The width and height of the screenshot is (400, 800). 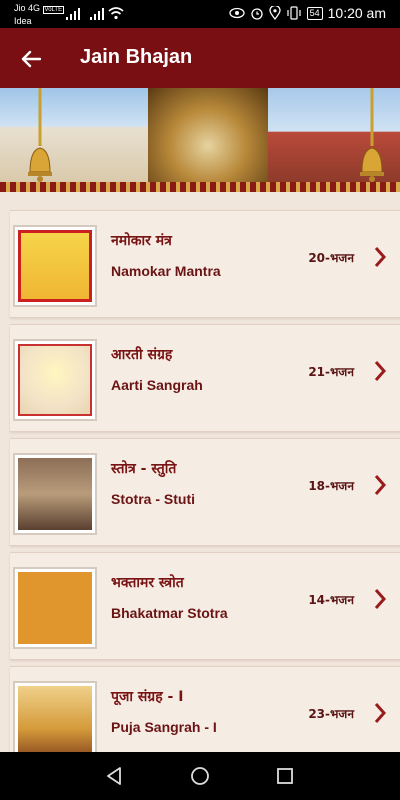 I want to click on item-title-hindi: आरती संग्रह, so click(x=142, y=355).